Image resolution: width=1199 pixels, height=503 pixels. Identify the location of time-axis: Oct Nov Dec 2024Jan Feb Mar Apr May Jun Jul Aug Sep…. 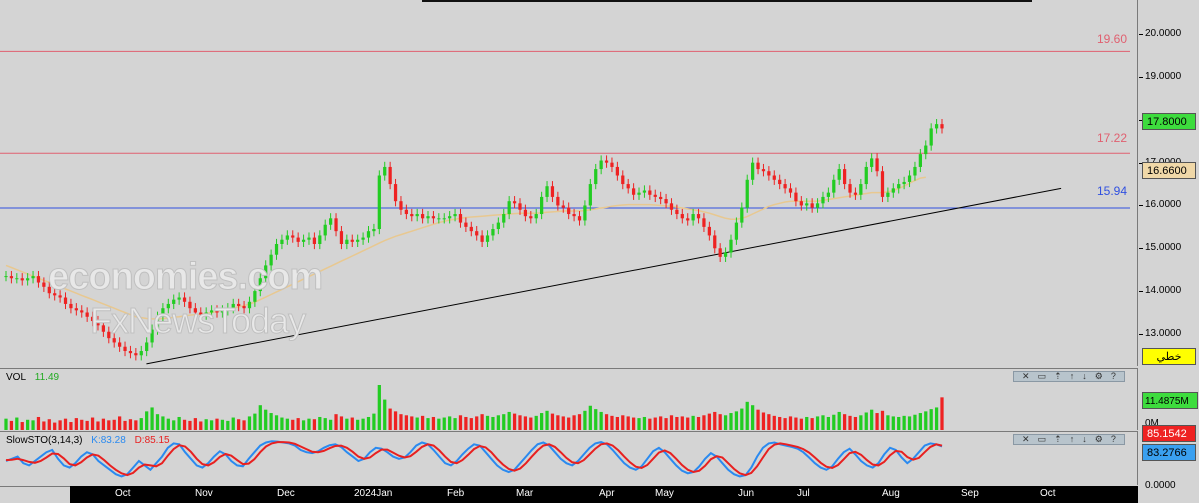
(604, 494).